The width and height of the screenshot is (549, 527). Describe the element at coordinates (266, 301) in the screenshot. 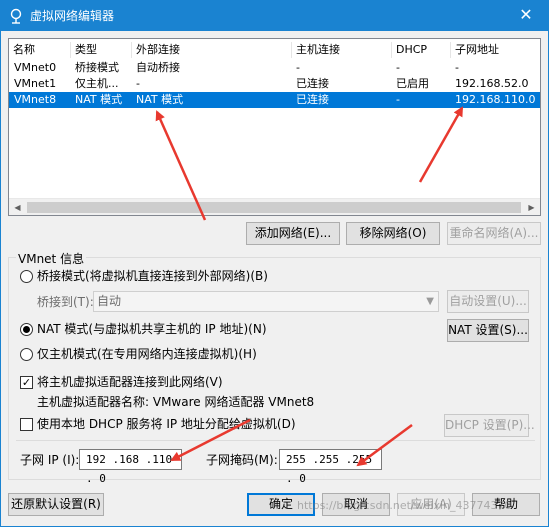

I see `bridged-to-select: 自动 ▼` at that location.